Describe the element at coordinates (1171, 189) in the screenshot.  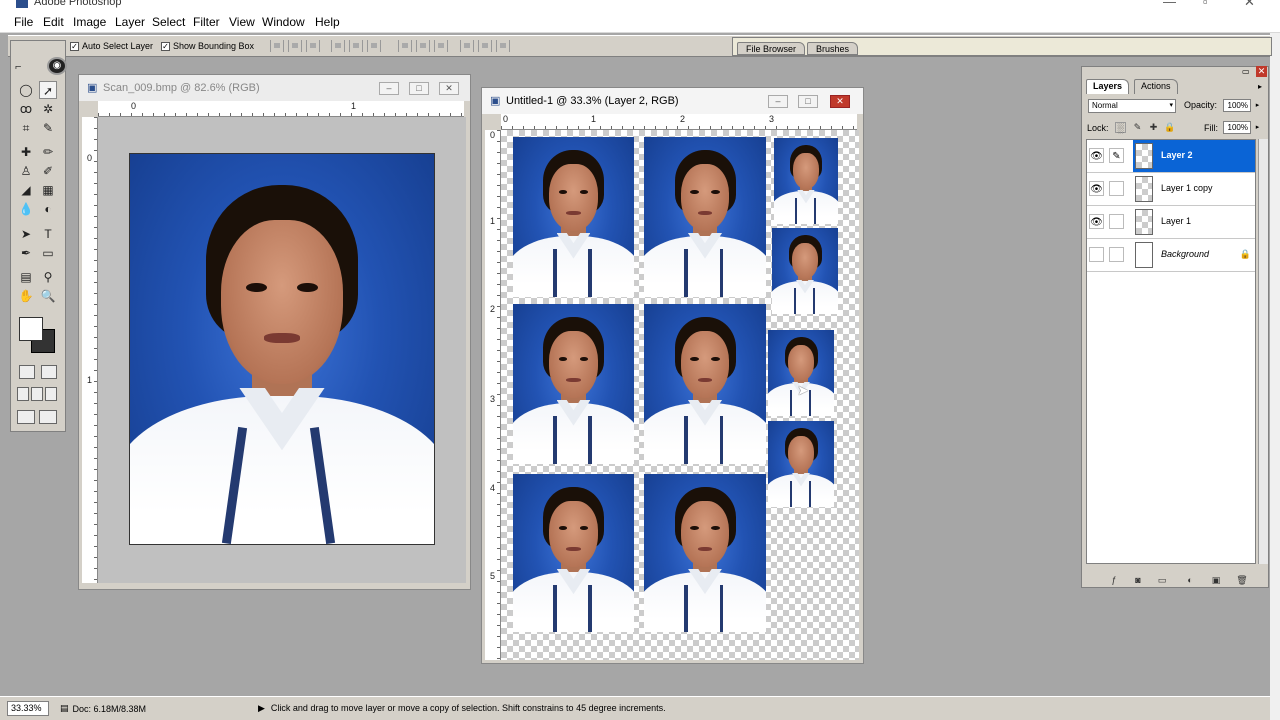
I see `layer-row: 👁 Layer 1 copy` at that location.